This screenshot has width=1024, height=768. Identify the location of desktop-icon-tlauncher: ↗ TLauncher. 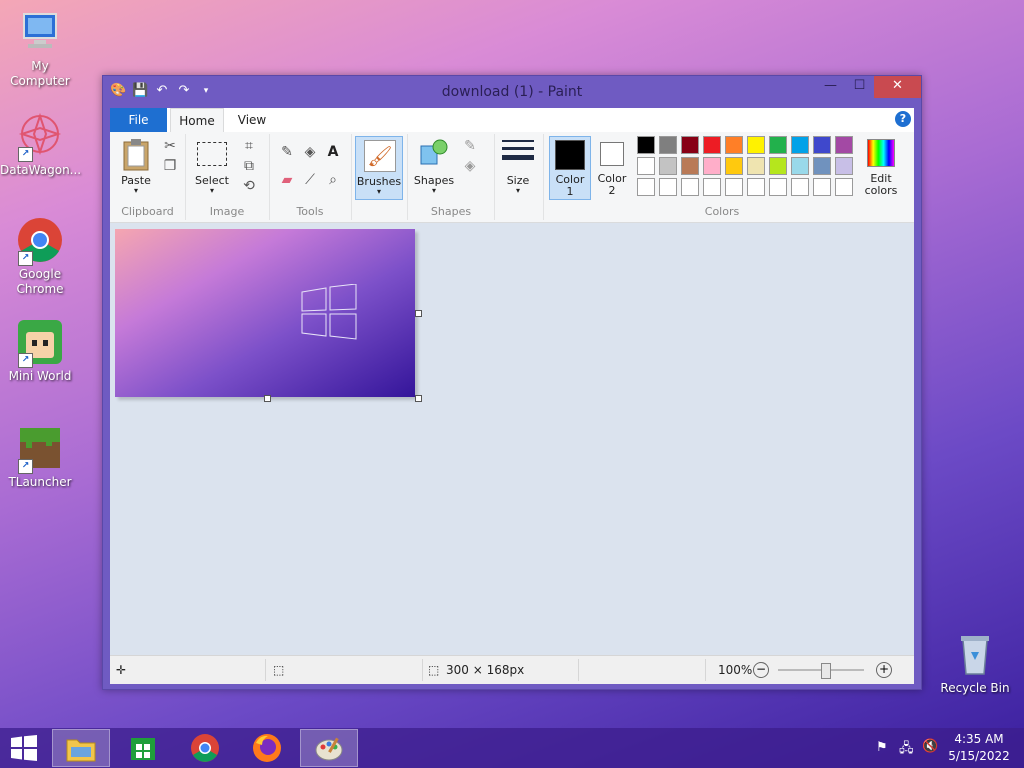
(40, 457).